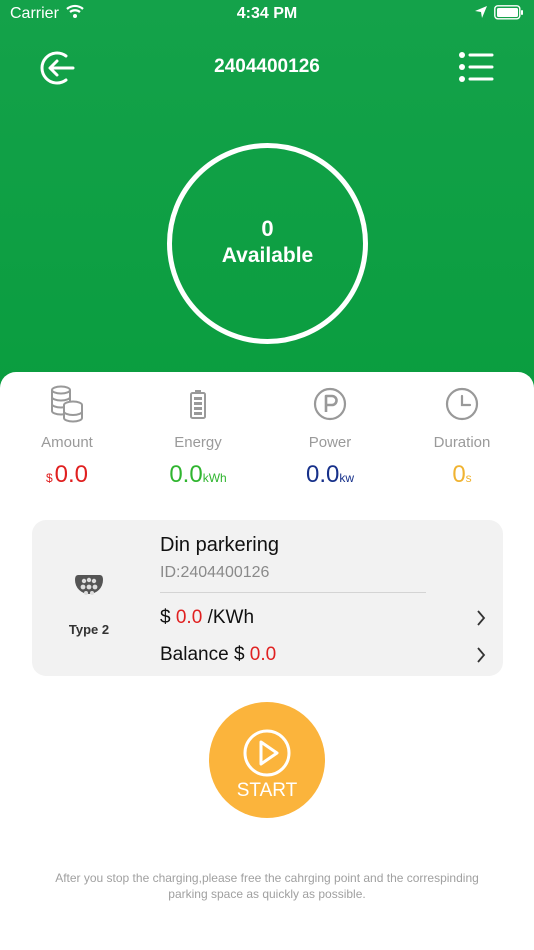  Describe the element at coordinates (89, 629) in the screenshot. I see `connector-type-label: Type 2` at that location.